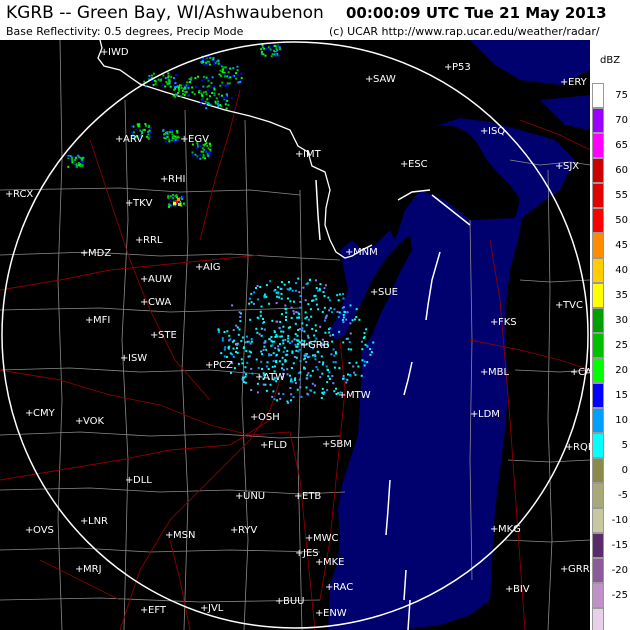  What do you see at coordinates (623, 495) in the screenshot?
I see `legend-label: -5` at bounding box center [623, 495].